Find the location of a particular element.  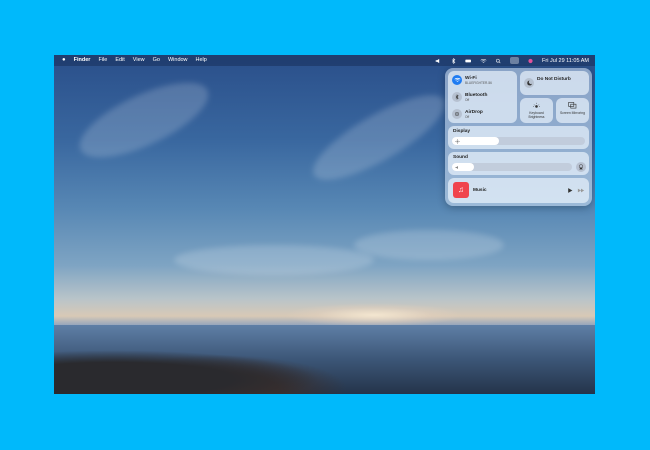

screen-mirroring-tile: Screen Mirroring is located at coordinates (572, 110).